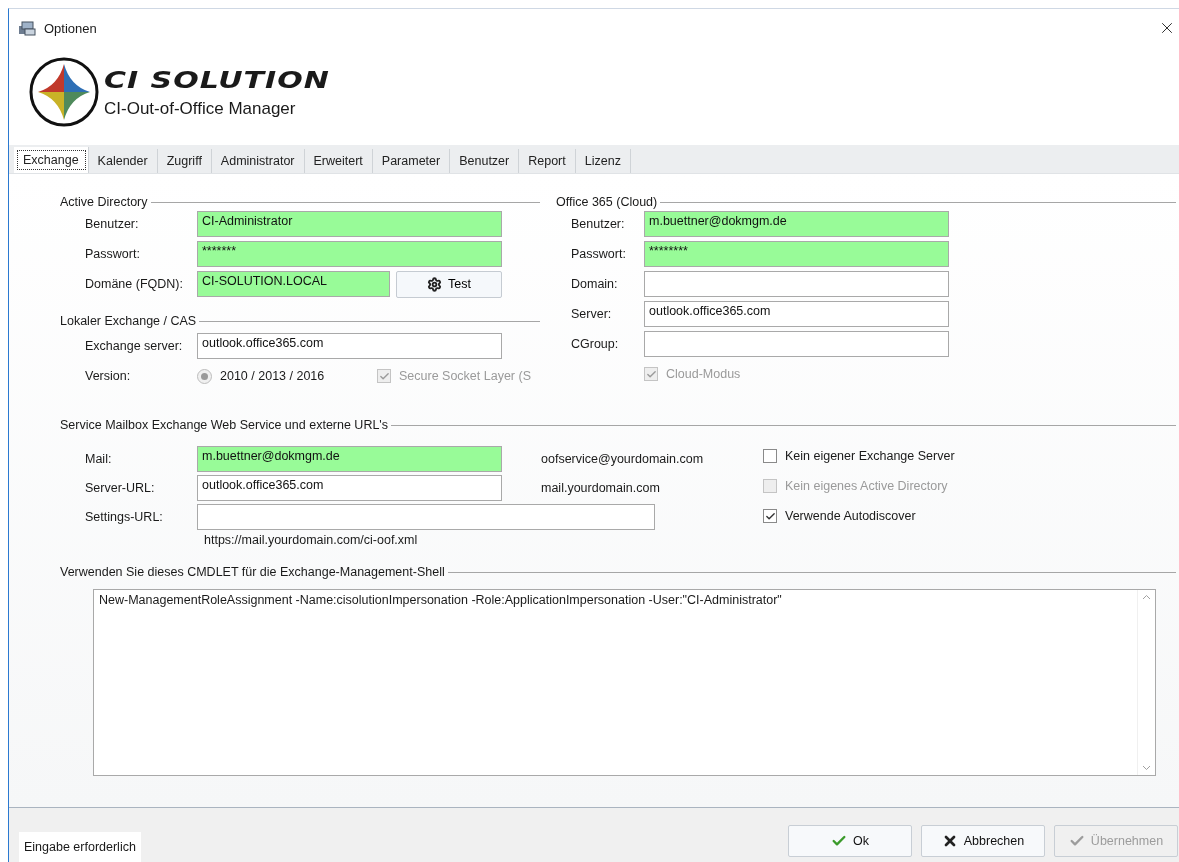 This screenshot has width=1179, height=862. What do you see at coordinates (592, 314) in the screenshot?
I see `field-label: Server:` at bounding box center [592, 314].